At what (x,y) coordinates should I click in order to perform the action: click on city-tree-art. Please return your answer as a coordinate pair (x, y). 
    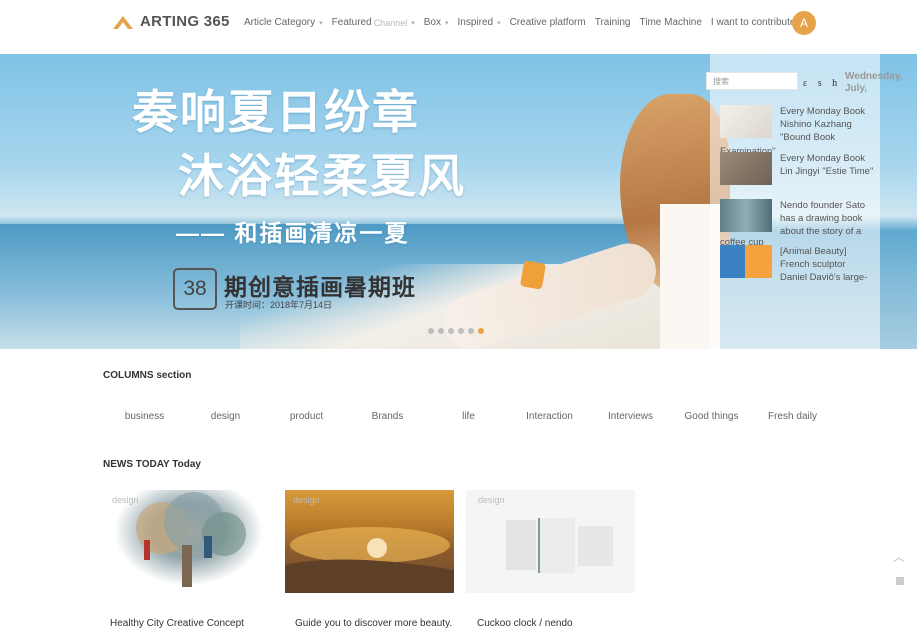
    Looking at the image, I should click on (191, 539).